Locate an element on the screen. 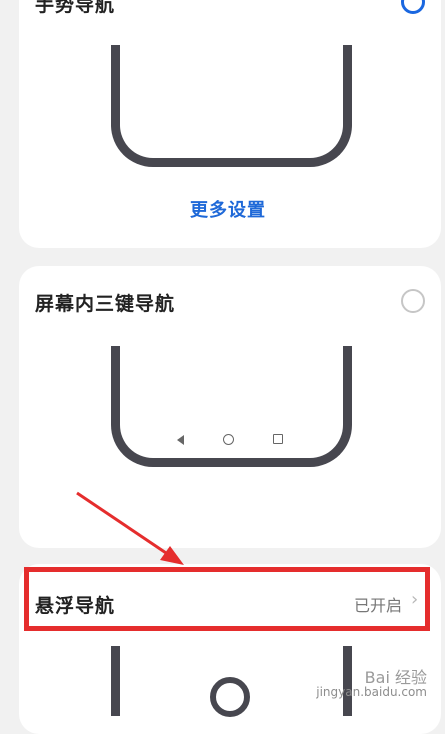 Image resolution: width=445 pixels, height=734 pixels. watermark: Bai 经验 jingyan.baidu.com is located at coordinates (371, 684).